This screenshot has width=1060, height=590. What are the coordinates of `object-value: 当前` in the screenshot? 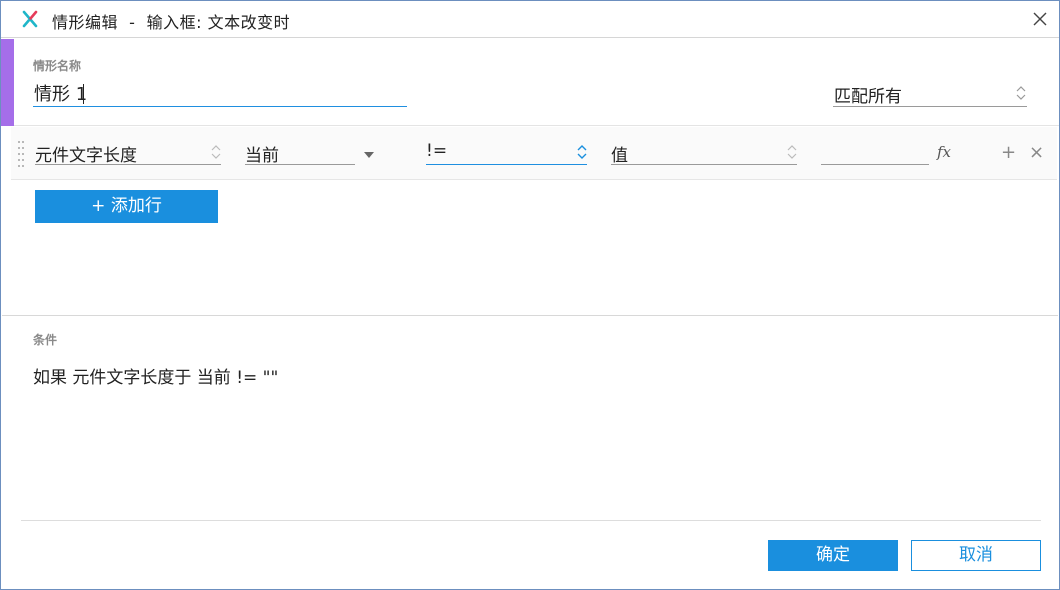 It's located at (262, 156).